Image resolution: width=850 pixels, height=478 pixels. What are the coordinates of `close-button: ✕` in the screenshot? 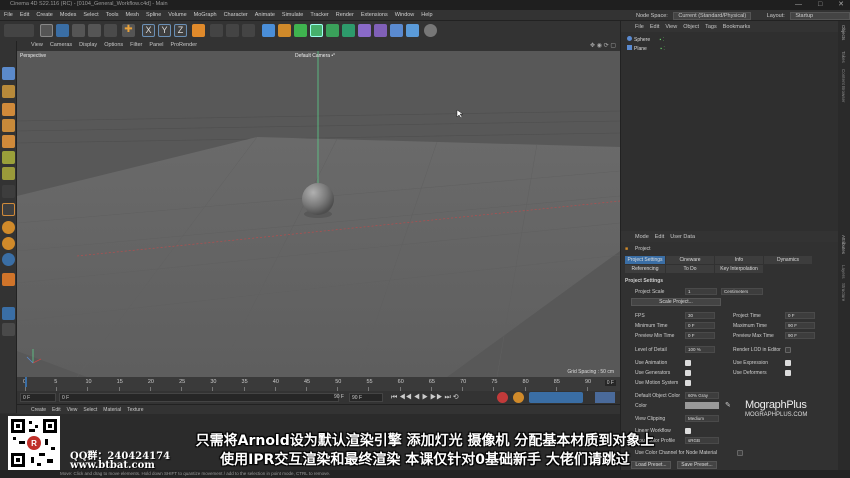 It's located at (841, 4).